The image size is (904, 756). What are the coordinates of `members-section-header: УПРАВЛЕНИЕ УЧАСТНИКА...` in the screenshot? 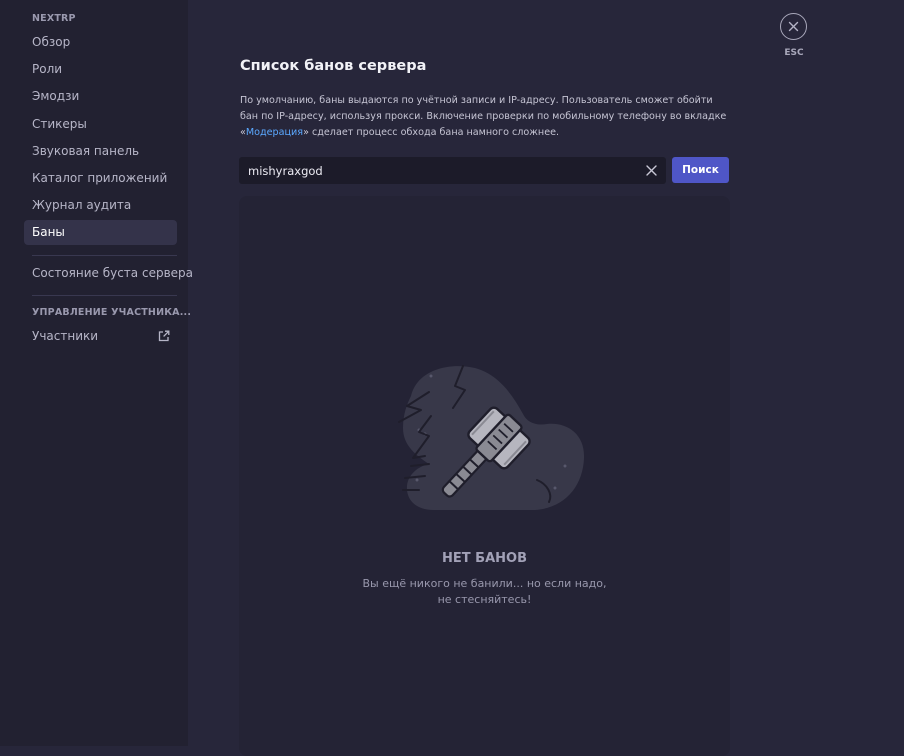 It's located at (112, 312).